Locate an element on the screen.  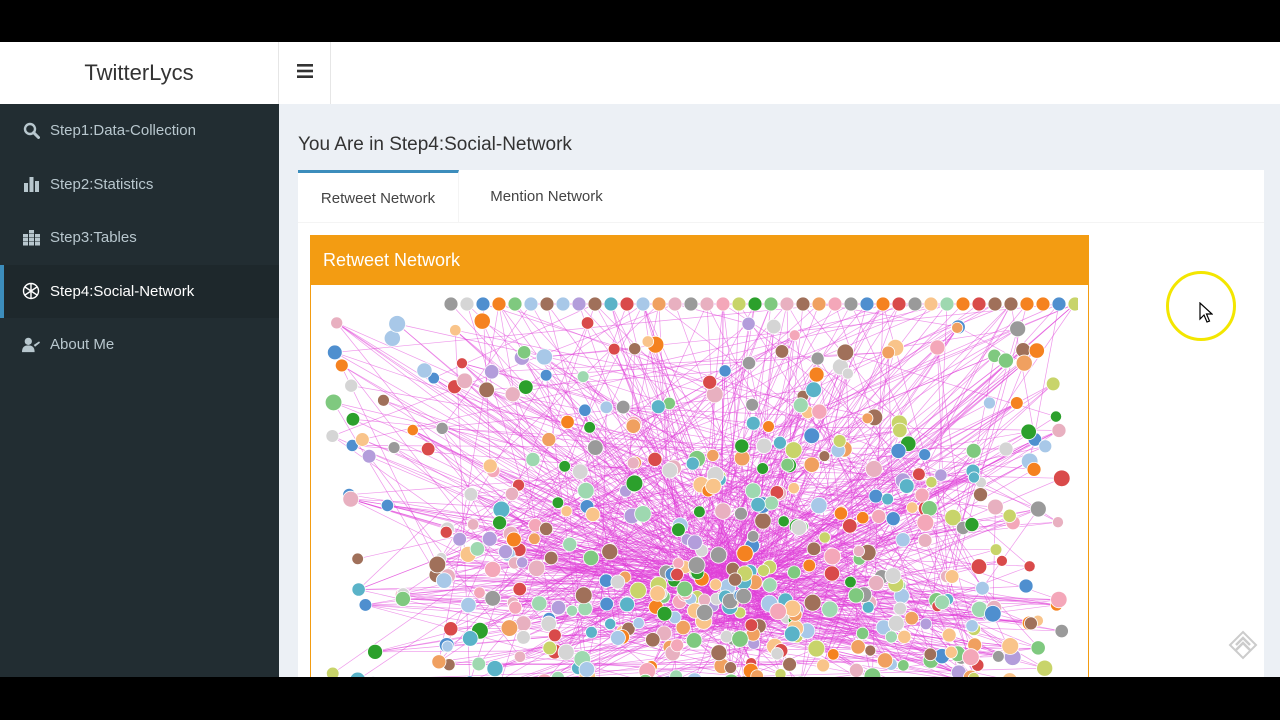
sidebar-item-data-collection: Step1:Data-Collection is located at coordinates (139, 131).